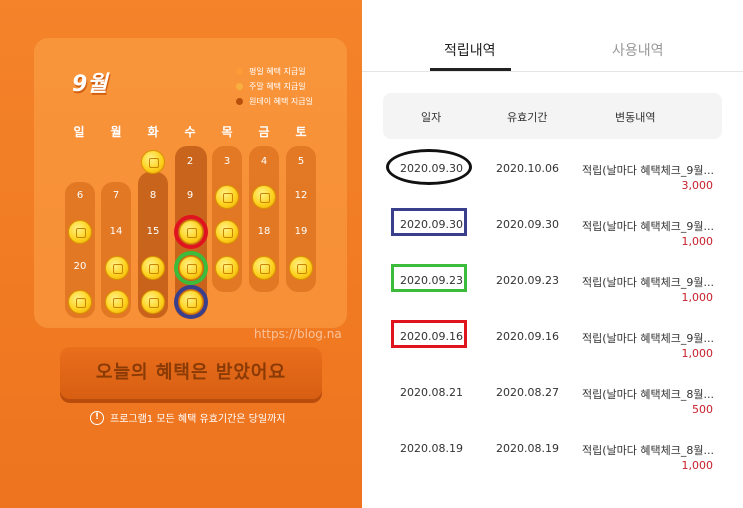  Describe the element at coordinates (552, 116) in the screenshot. I see `table-header: 일자 유효기간 변동내역` at that location.